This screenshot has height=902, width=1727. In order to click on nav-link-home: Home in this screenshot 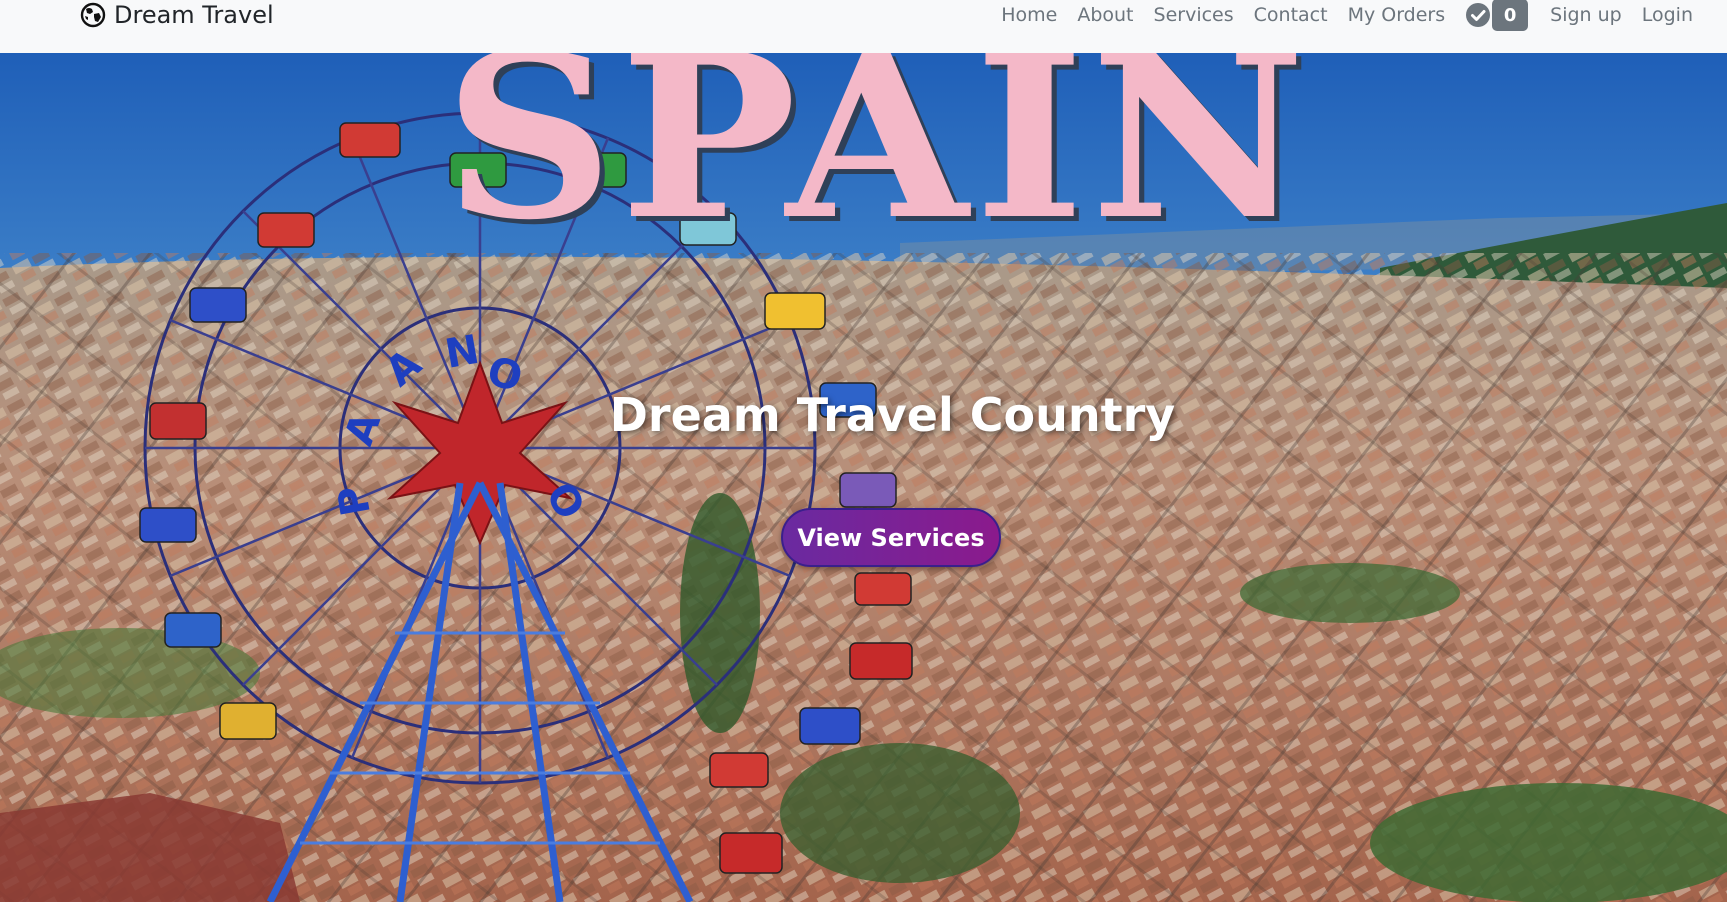, I will do `click(1029, 15)`.